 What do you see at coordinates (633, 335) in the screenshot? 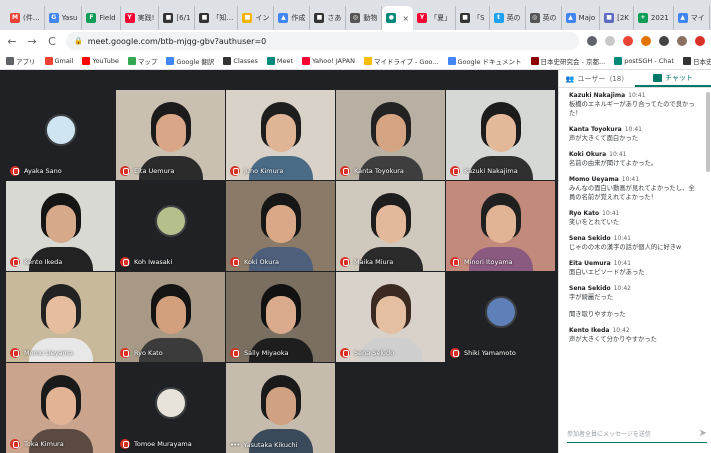
I see `chat-message: Kento Ikeda 10:42 声が大きくて分かりやすかった` at bounding box center [633, 335].